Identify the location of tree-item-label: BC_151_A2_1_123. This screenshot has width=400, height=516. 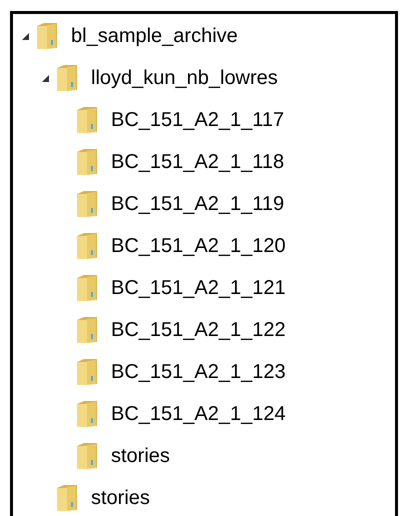
(198, 372).